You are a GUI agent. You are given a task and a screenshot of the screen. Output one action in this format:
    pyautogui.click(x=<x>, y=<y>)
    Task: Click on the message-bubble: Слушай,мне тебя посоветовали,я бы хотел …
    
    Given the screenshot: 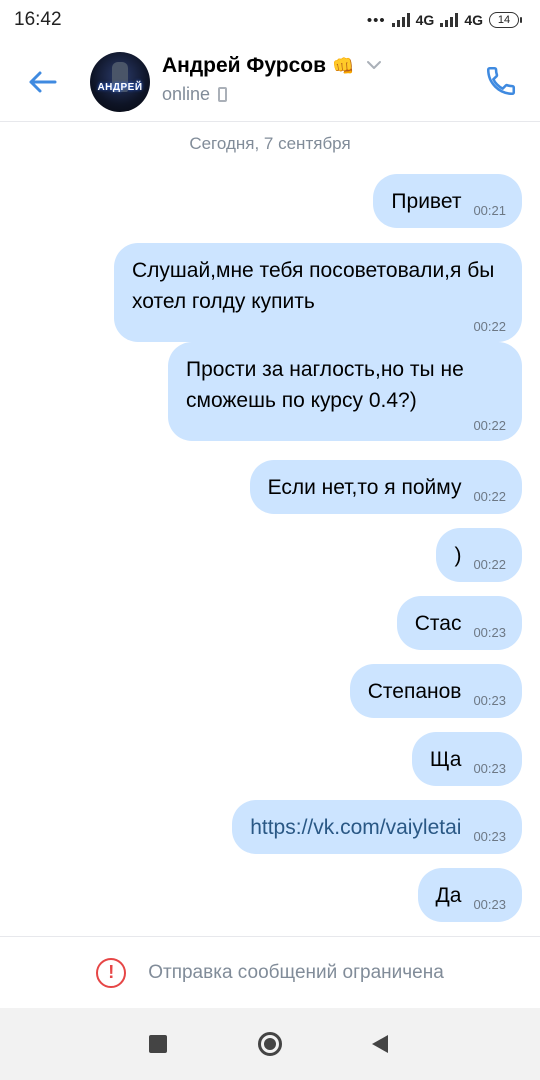 What is the action you would take?
    pyautogui.click(x=318, y=292)
    